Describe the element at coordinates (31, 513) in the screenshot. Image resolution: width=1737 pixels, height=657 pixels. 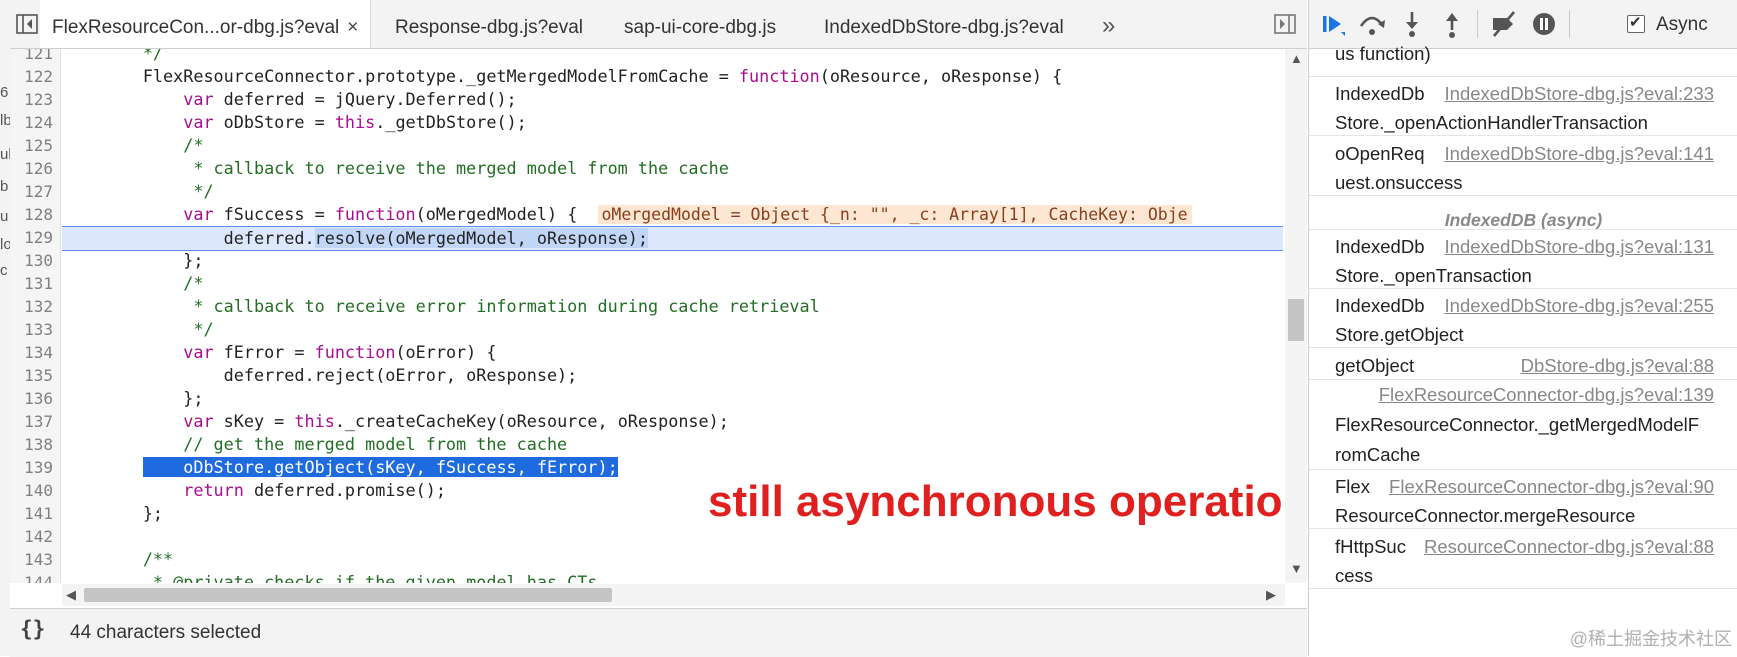
I see `line-number: 141` at that location.